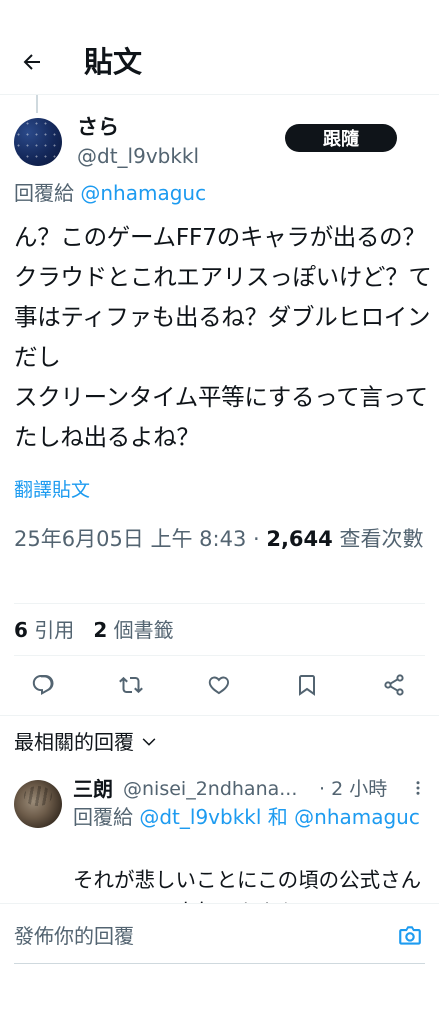 The height and width of the screenshot is (1024, 439). I want to click on camera-button, so click(410, 936).